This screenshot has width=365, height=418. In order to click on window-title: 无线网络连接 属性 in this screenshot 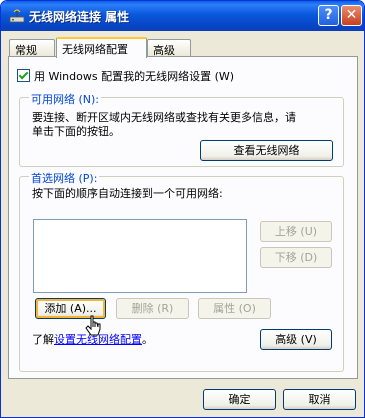, I will do `click(79, 17)`.